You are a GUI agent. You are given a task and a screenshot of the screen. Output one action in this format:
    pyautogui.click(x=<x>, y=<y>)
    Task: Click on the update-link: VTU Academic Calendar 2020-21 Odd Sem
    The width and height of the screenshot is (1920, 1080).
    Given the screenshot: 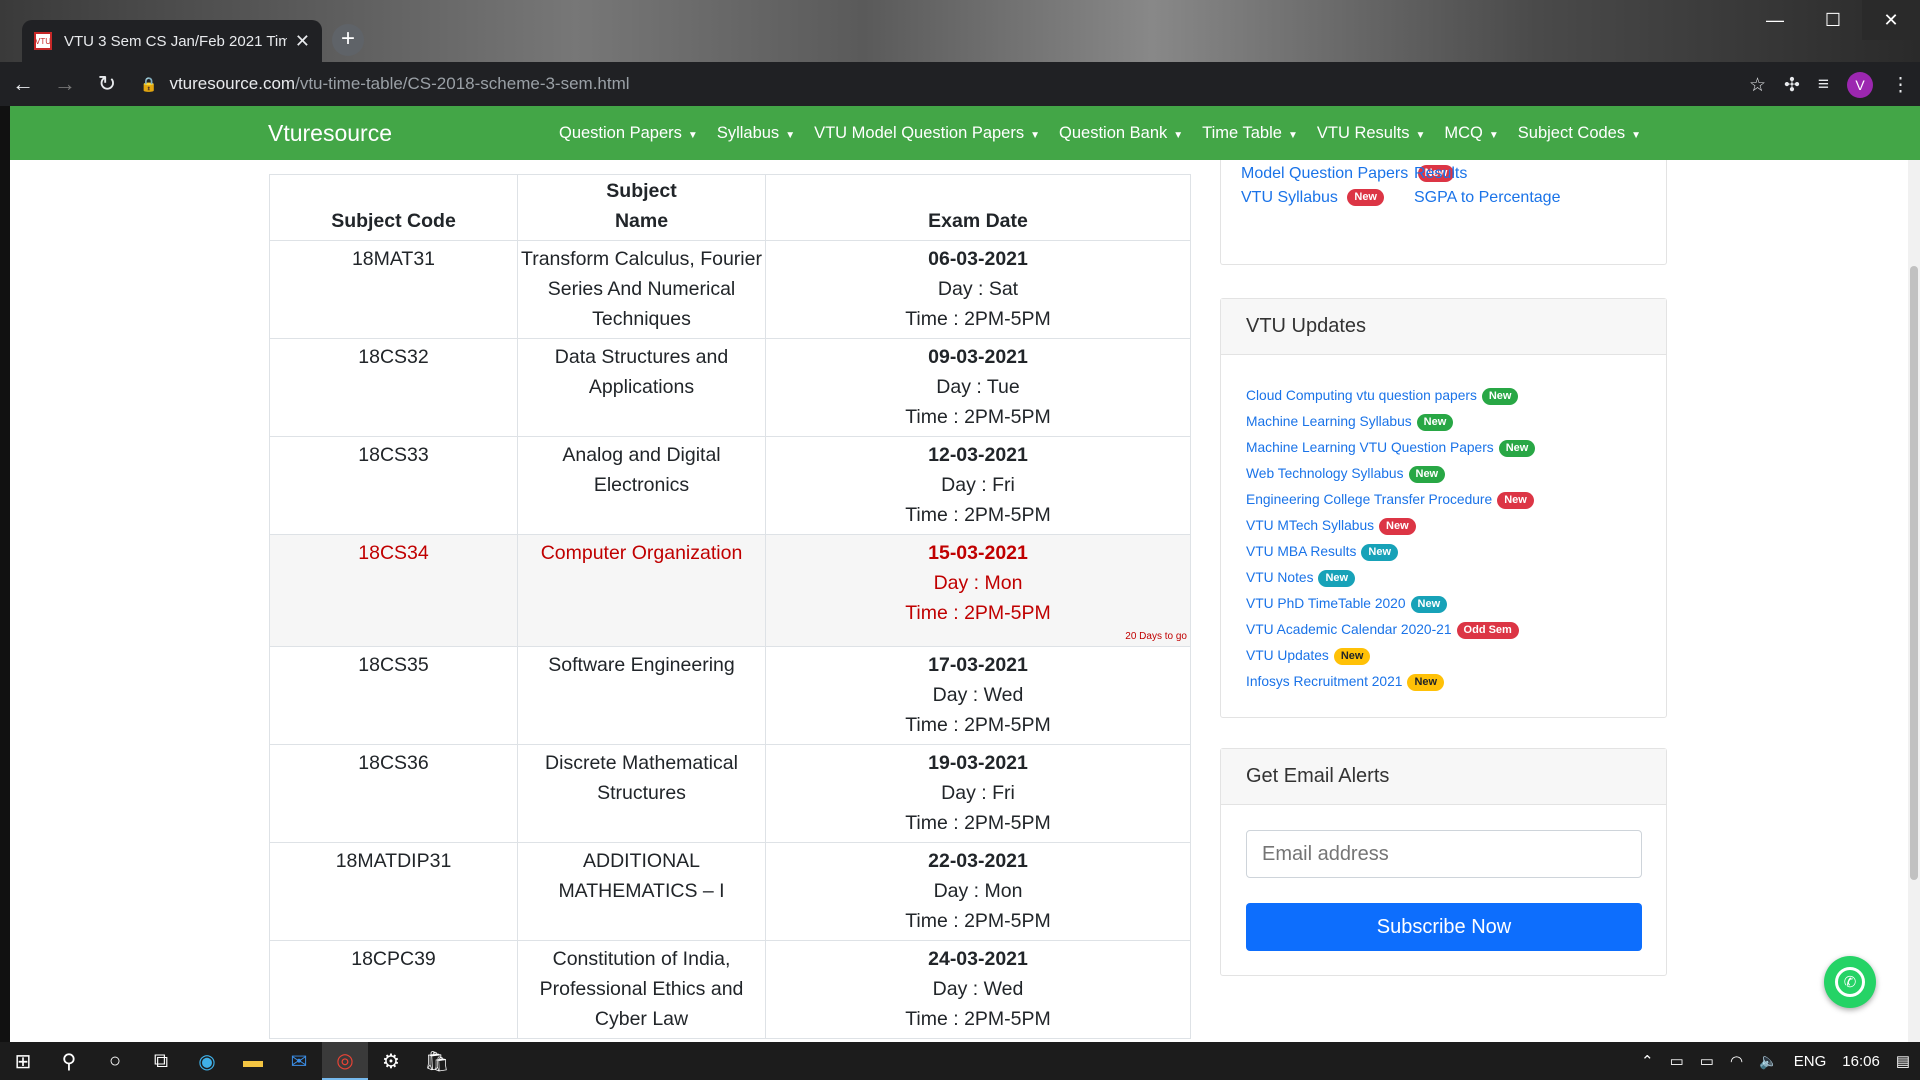 What is the action you would take?
    pyautogui.click(x=1443, y=630)
    